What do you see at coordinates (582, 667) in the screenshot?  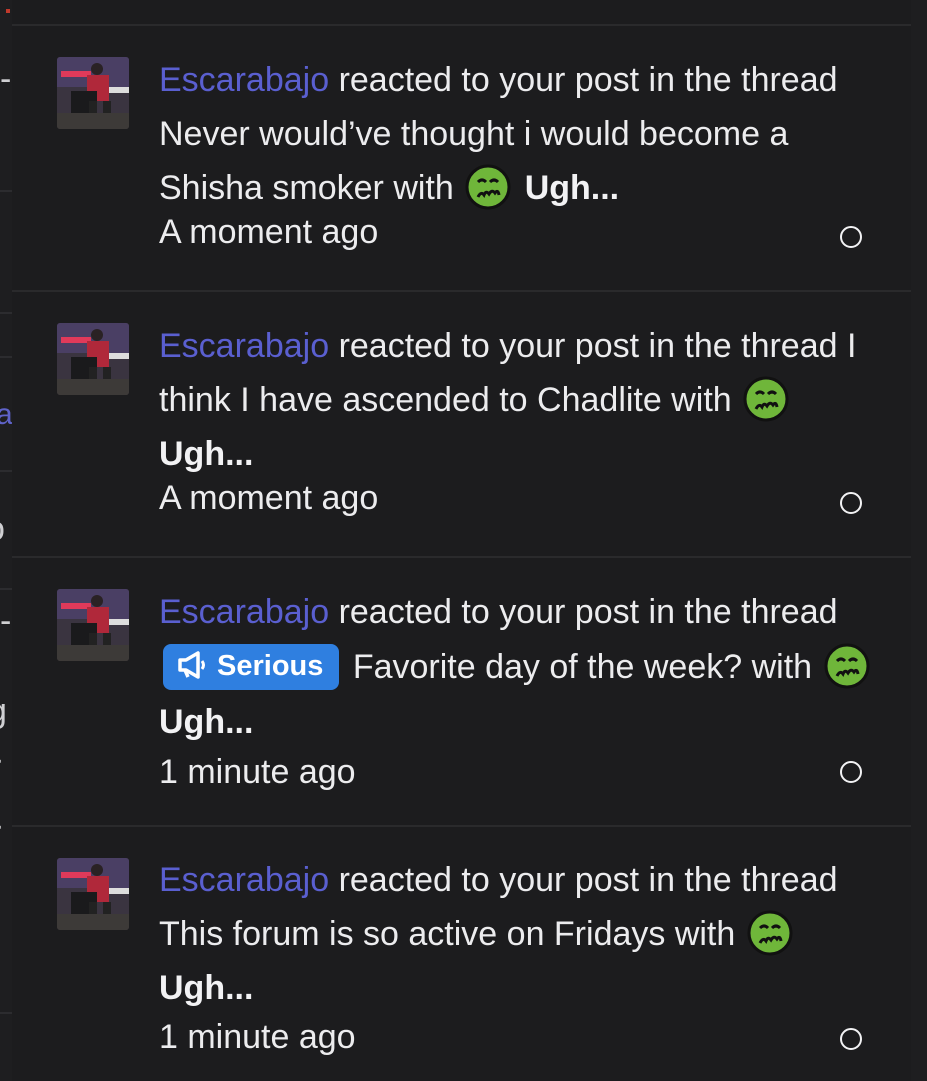 I see `notification-message: Favorite day of the week? with` at bounding box center [582, 667].